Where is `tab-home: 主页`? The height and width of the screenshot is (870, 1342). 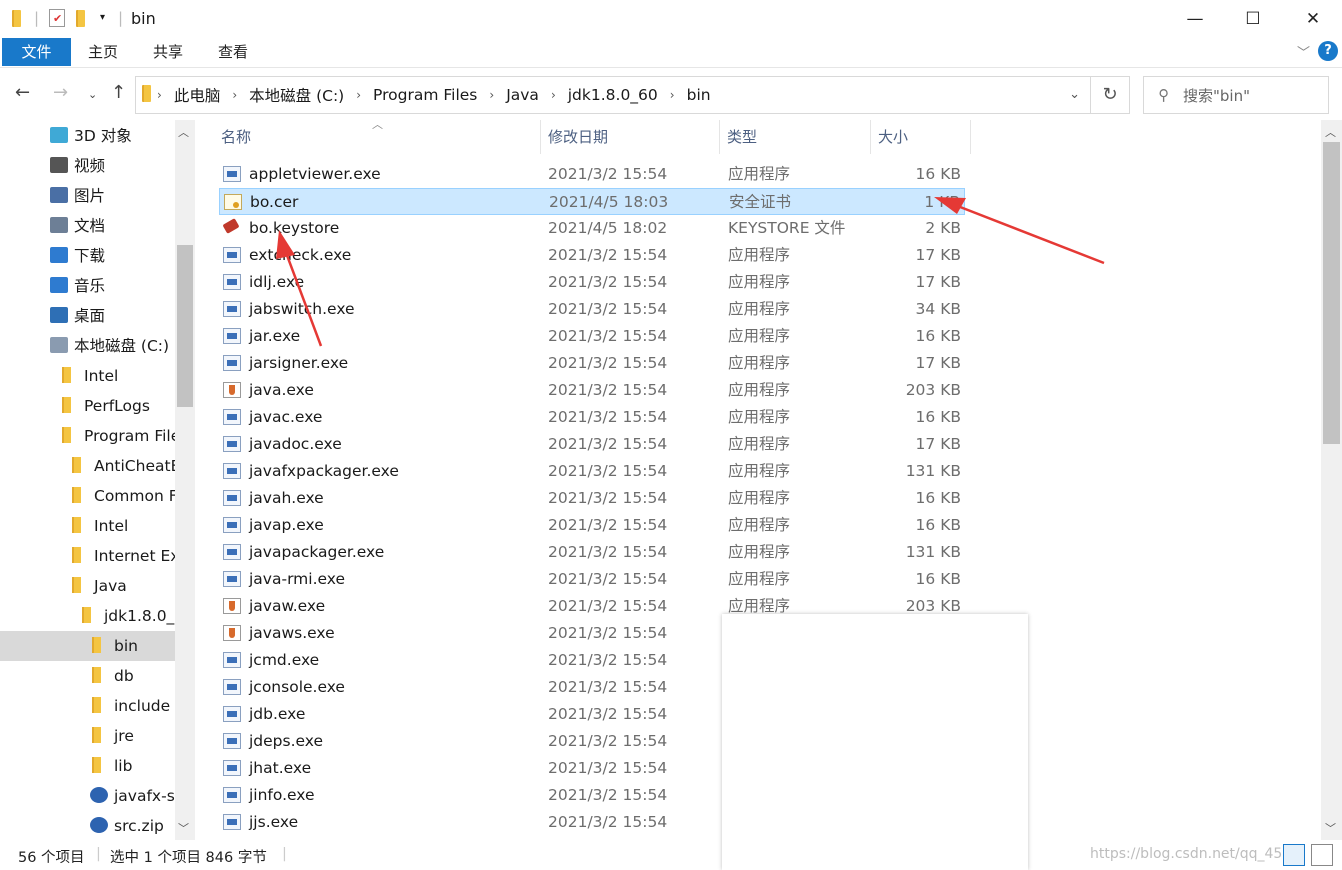
tab-home: 主页 is located at coordinates (103, 52).